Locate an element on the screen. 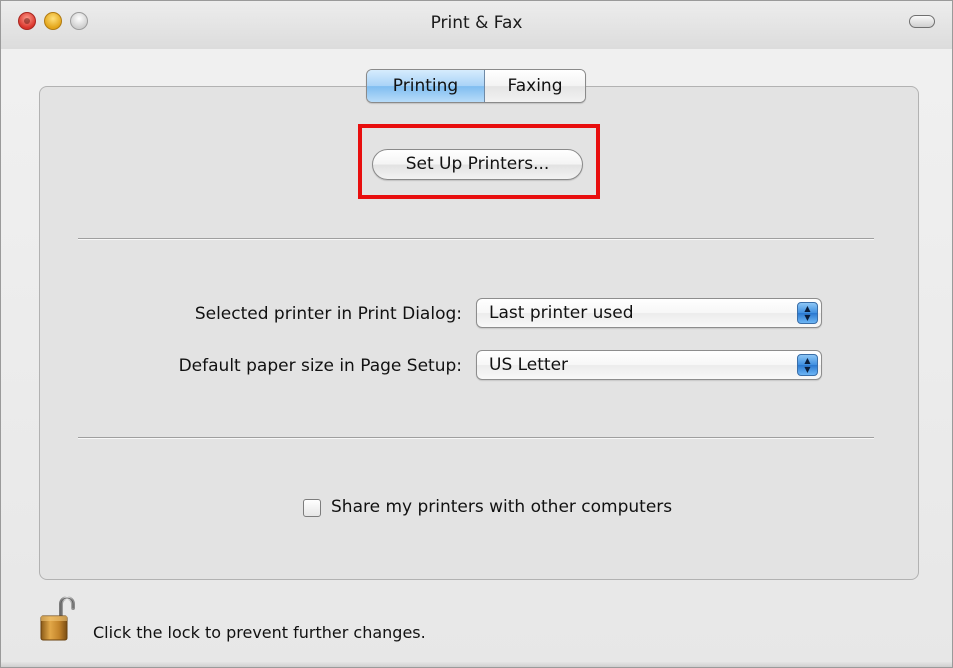 The width and height of the screenshot is (953, 668). window-title: Print & Fax is located at coordinates (476, 23).